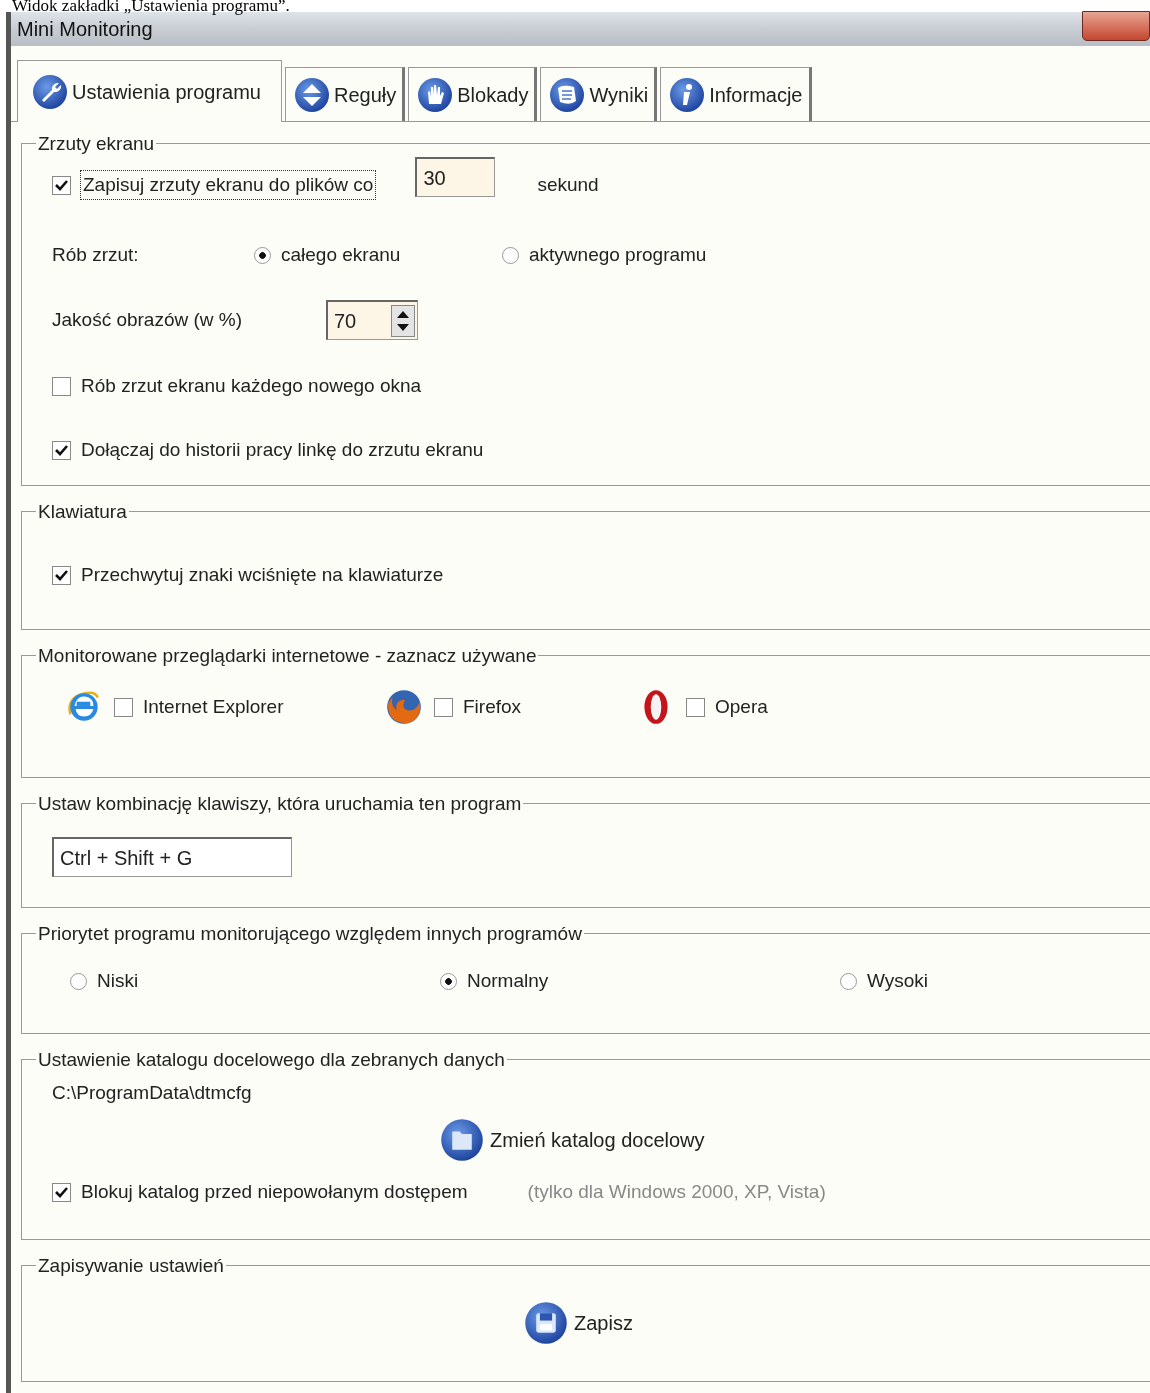 The image size is (1150, 1393). I want to click on checkbox-label: Opera, so click(741, 706).